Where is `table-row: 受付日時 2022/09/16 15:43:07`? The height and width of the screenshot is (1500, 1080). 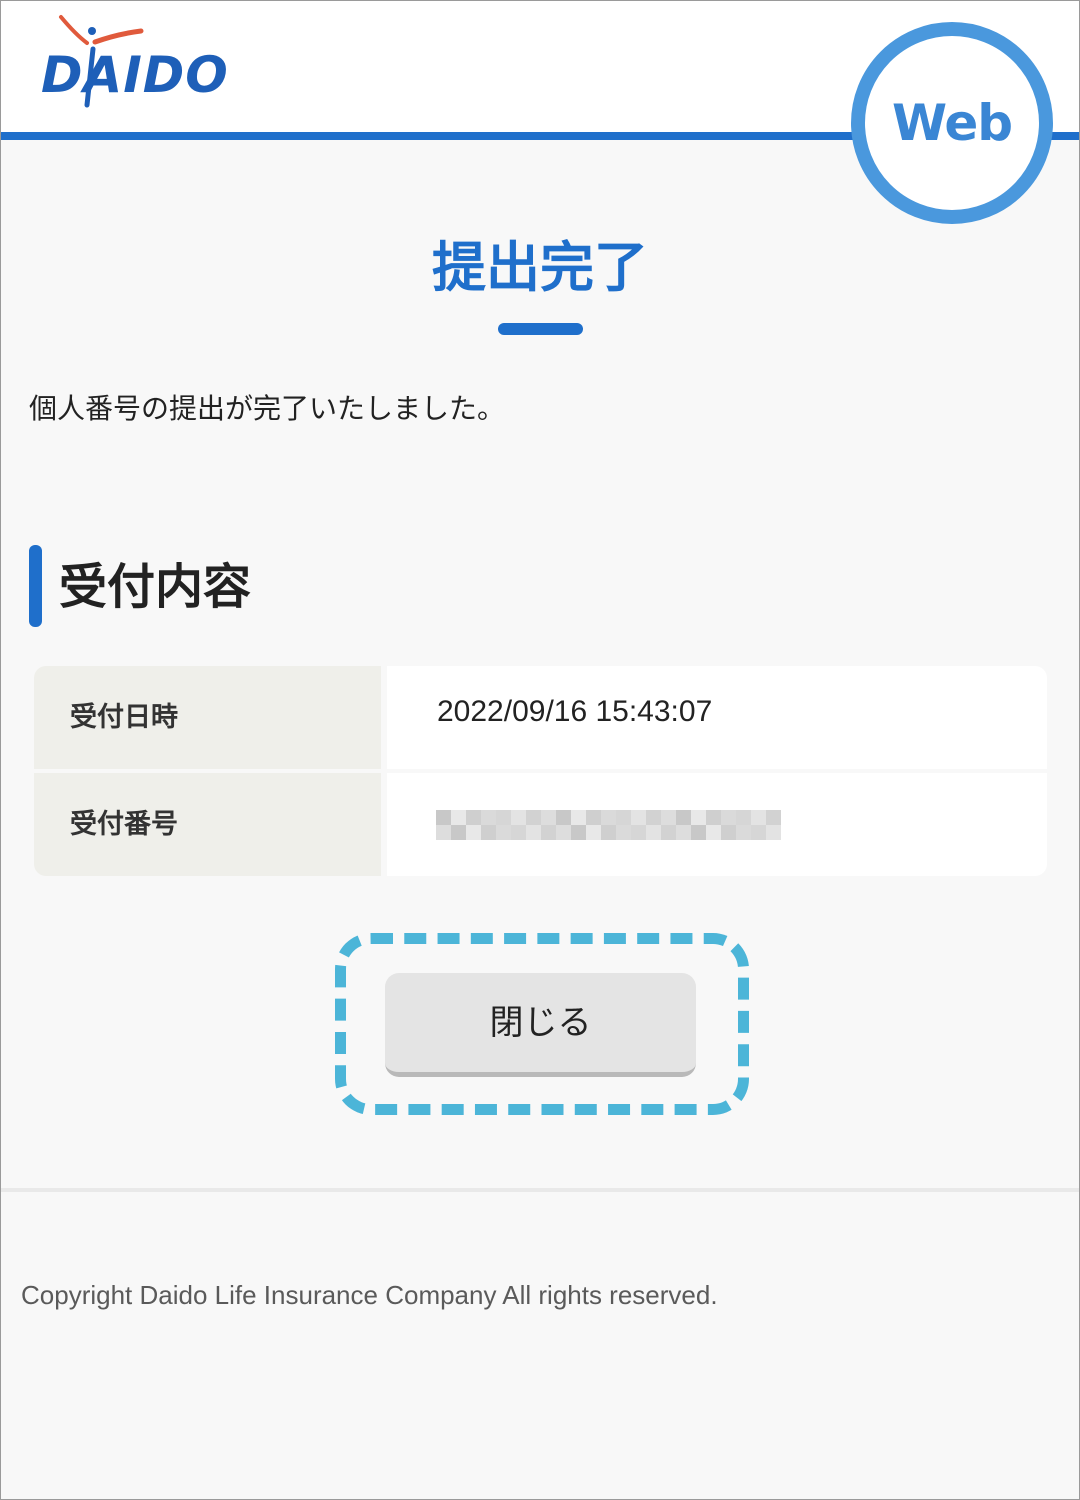 table-row: 受付日時 2022/09/16 15:43:07 is located at coordinates (540, 717).